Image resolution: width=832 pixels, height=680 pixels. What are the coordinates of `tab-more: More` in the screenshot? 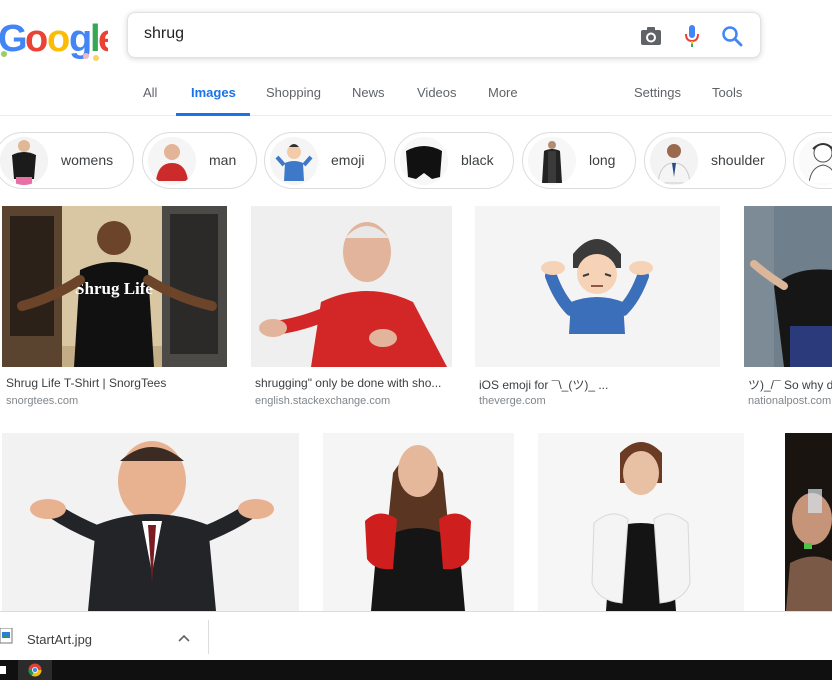 It's located at (503, 92).